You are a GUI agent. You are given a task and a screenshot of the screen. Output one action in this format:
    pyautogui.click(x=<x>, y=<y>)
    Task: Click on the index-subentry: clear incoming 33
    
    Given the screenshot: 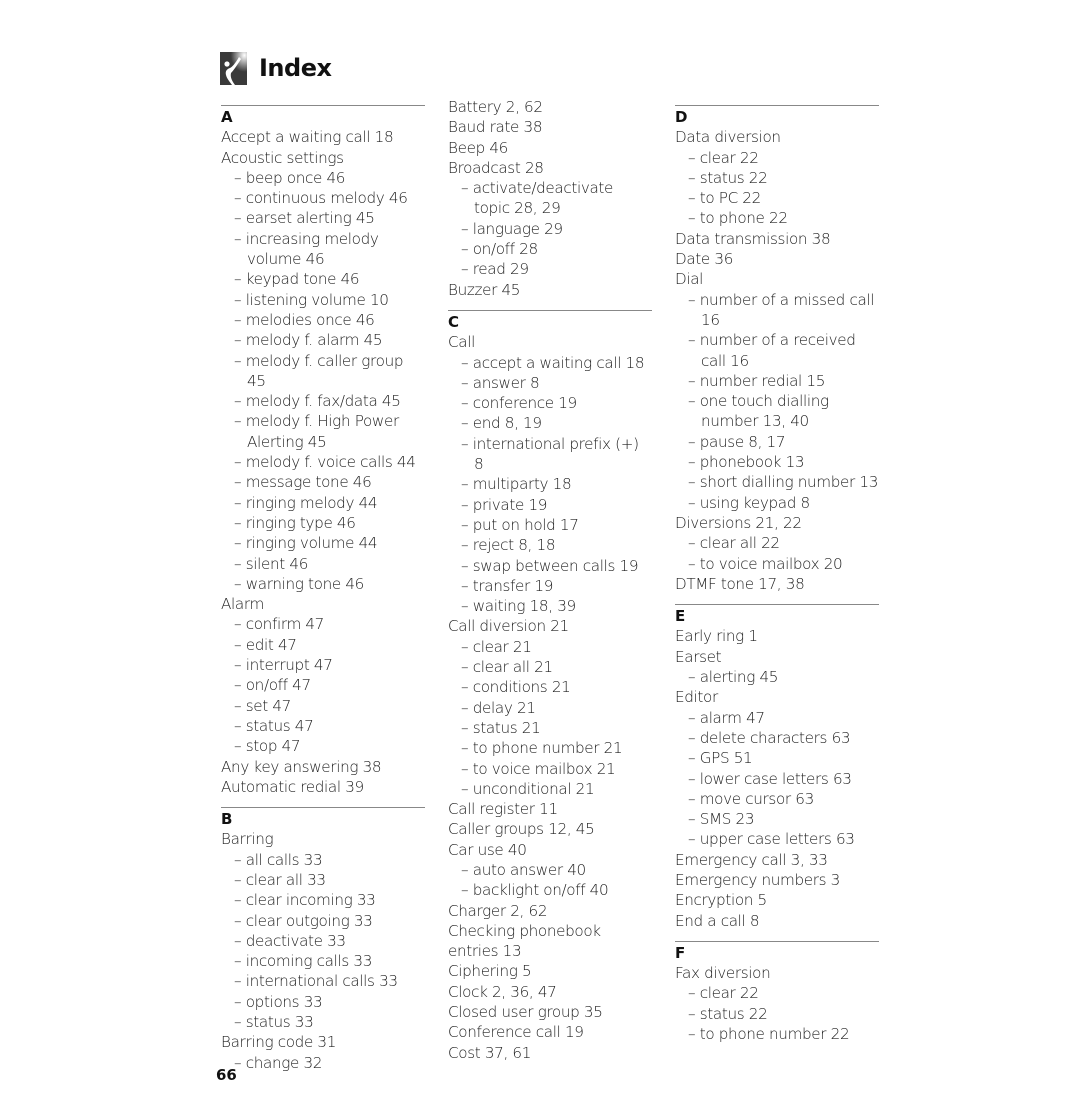 What is the action you would take?
    pyautogui.click(x=323, y=900)
    